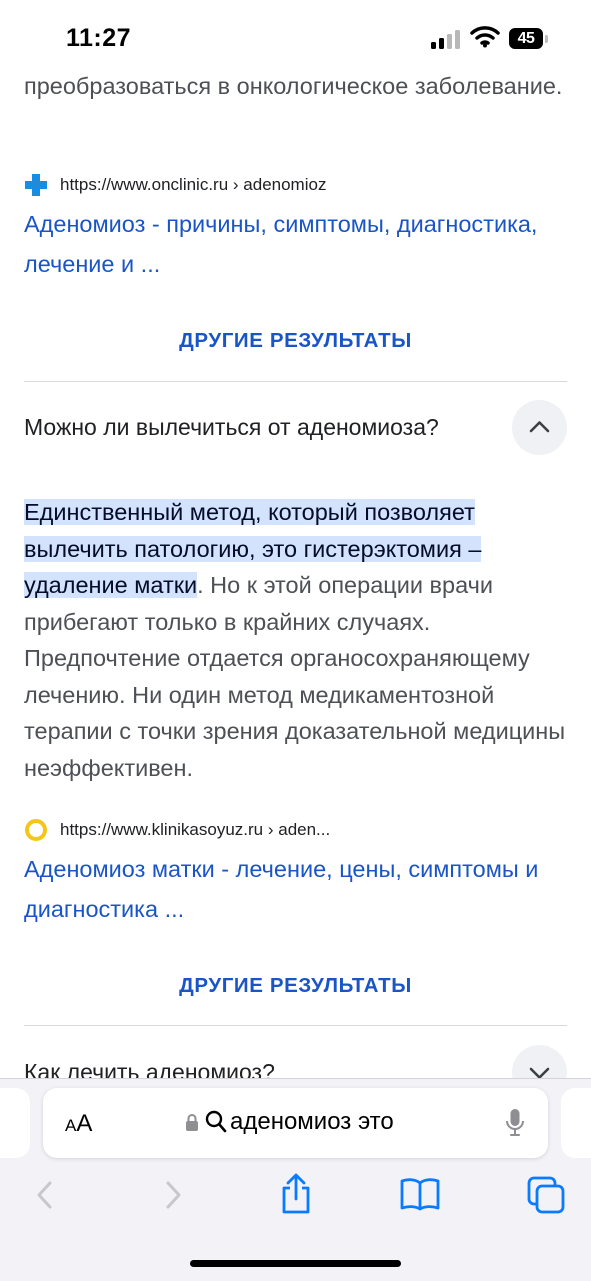 The image size is (591, 1281). I want to click on chevron-up-icon, so click(539, 427).